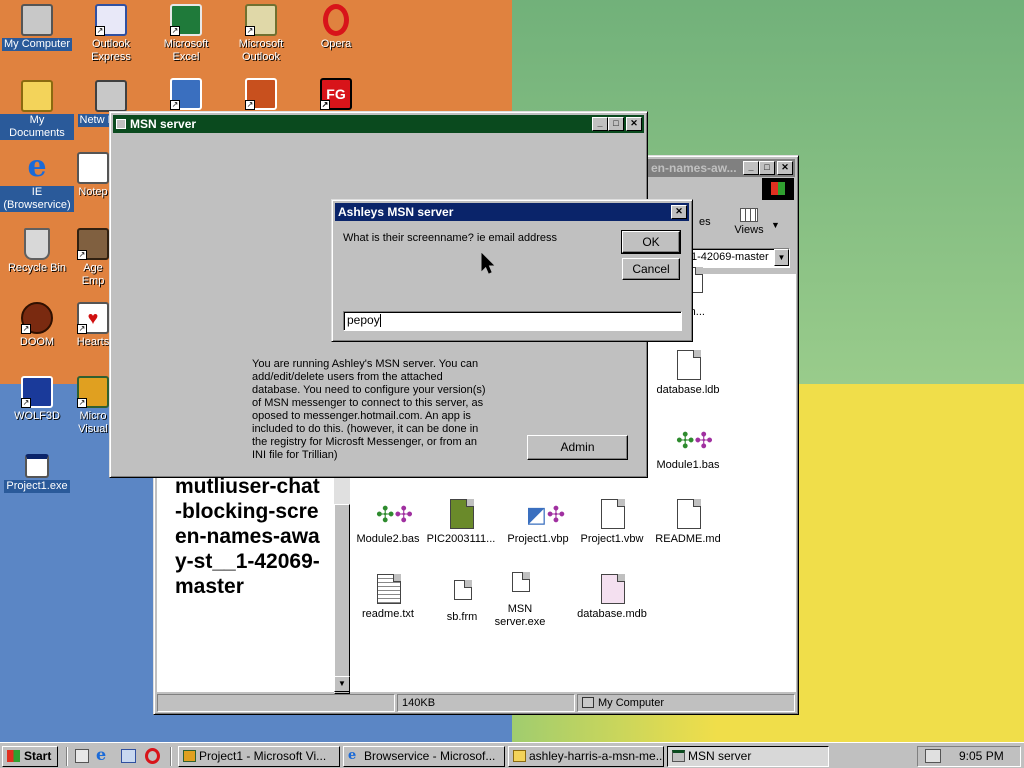 Image resolution: width=1024 pixels, height=768 pixels. Describe the element at coordinates (111, 96) in the screenshot. I see `network-icon` at that location.